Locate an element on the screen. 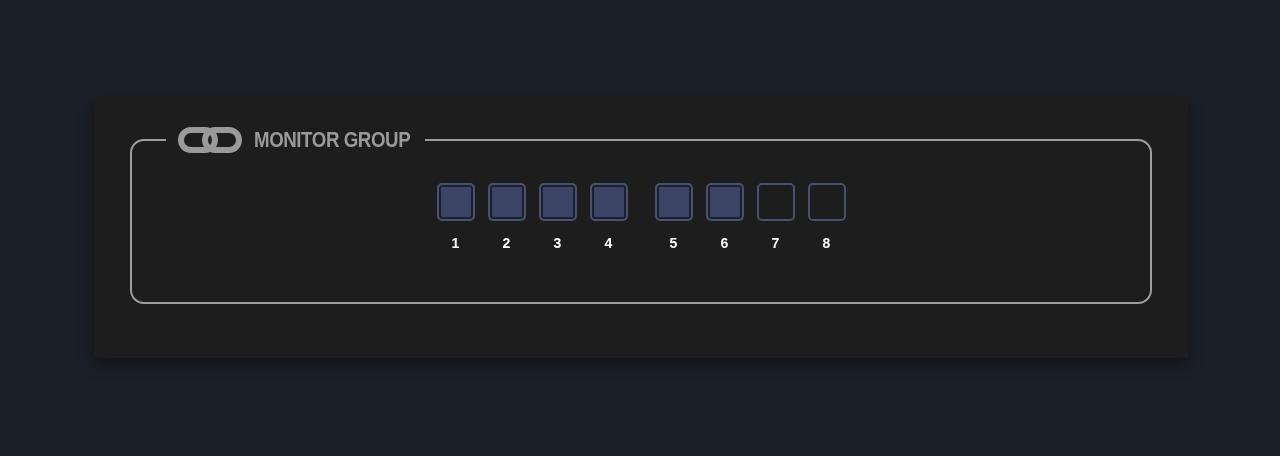 The image size is (1280, 456). channel-number: 8 is located at coordinates (826, 243).